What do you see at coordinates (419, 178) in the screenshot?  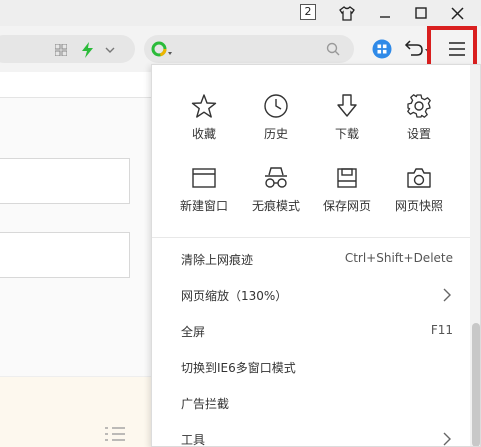 I see `camera-icon` at bounding box center [419, 178].